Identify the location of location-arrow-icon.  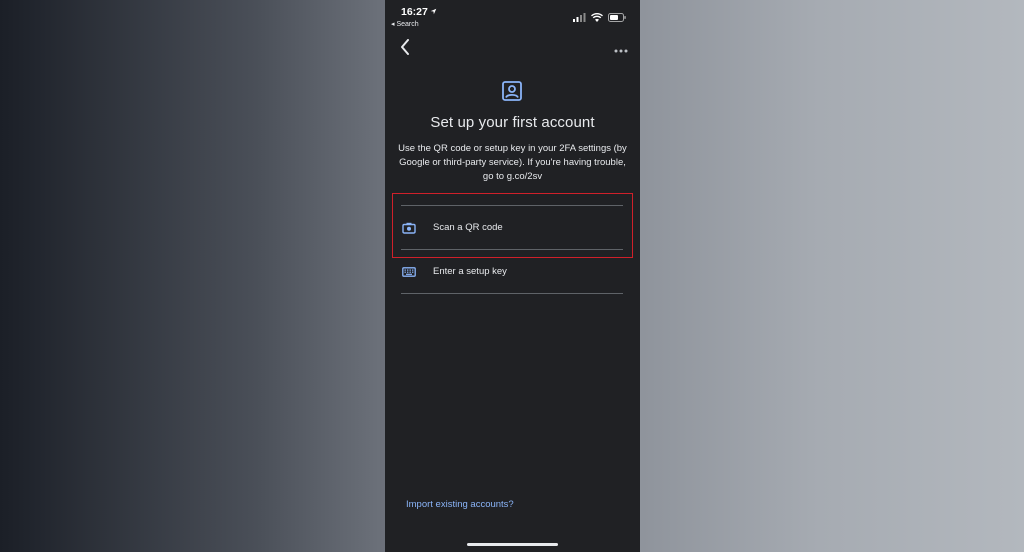
(433, 12).